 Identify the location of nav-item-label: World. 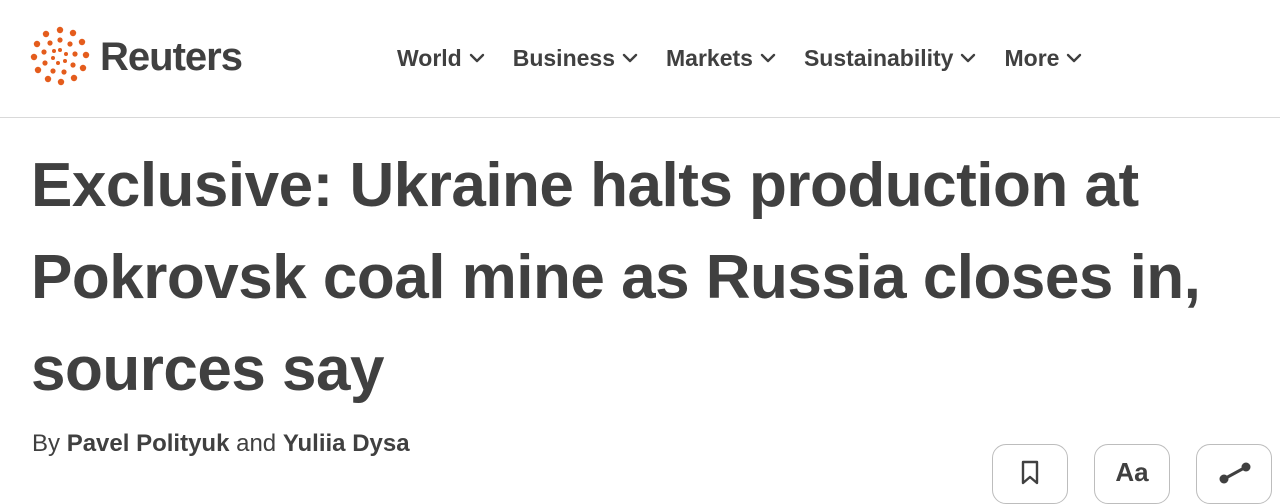
(429, 57).